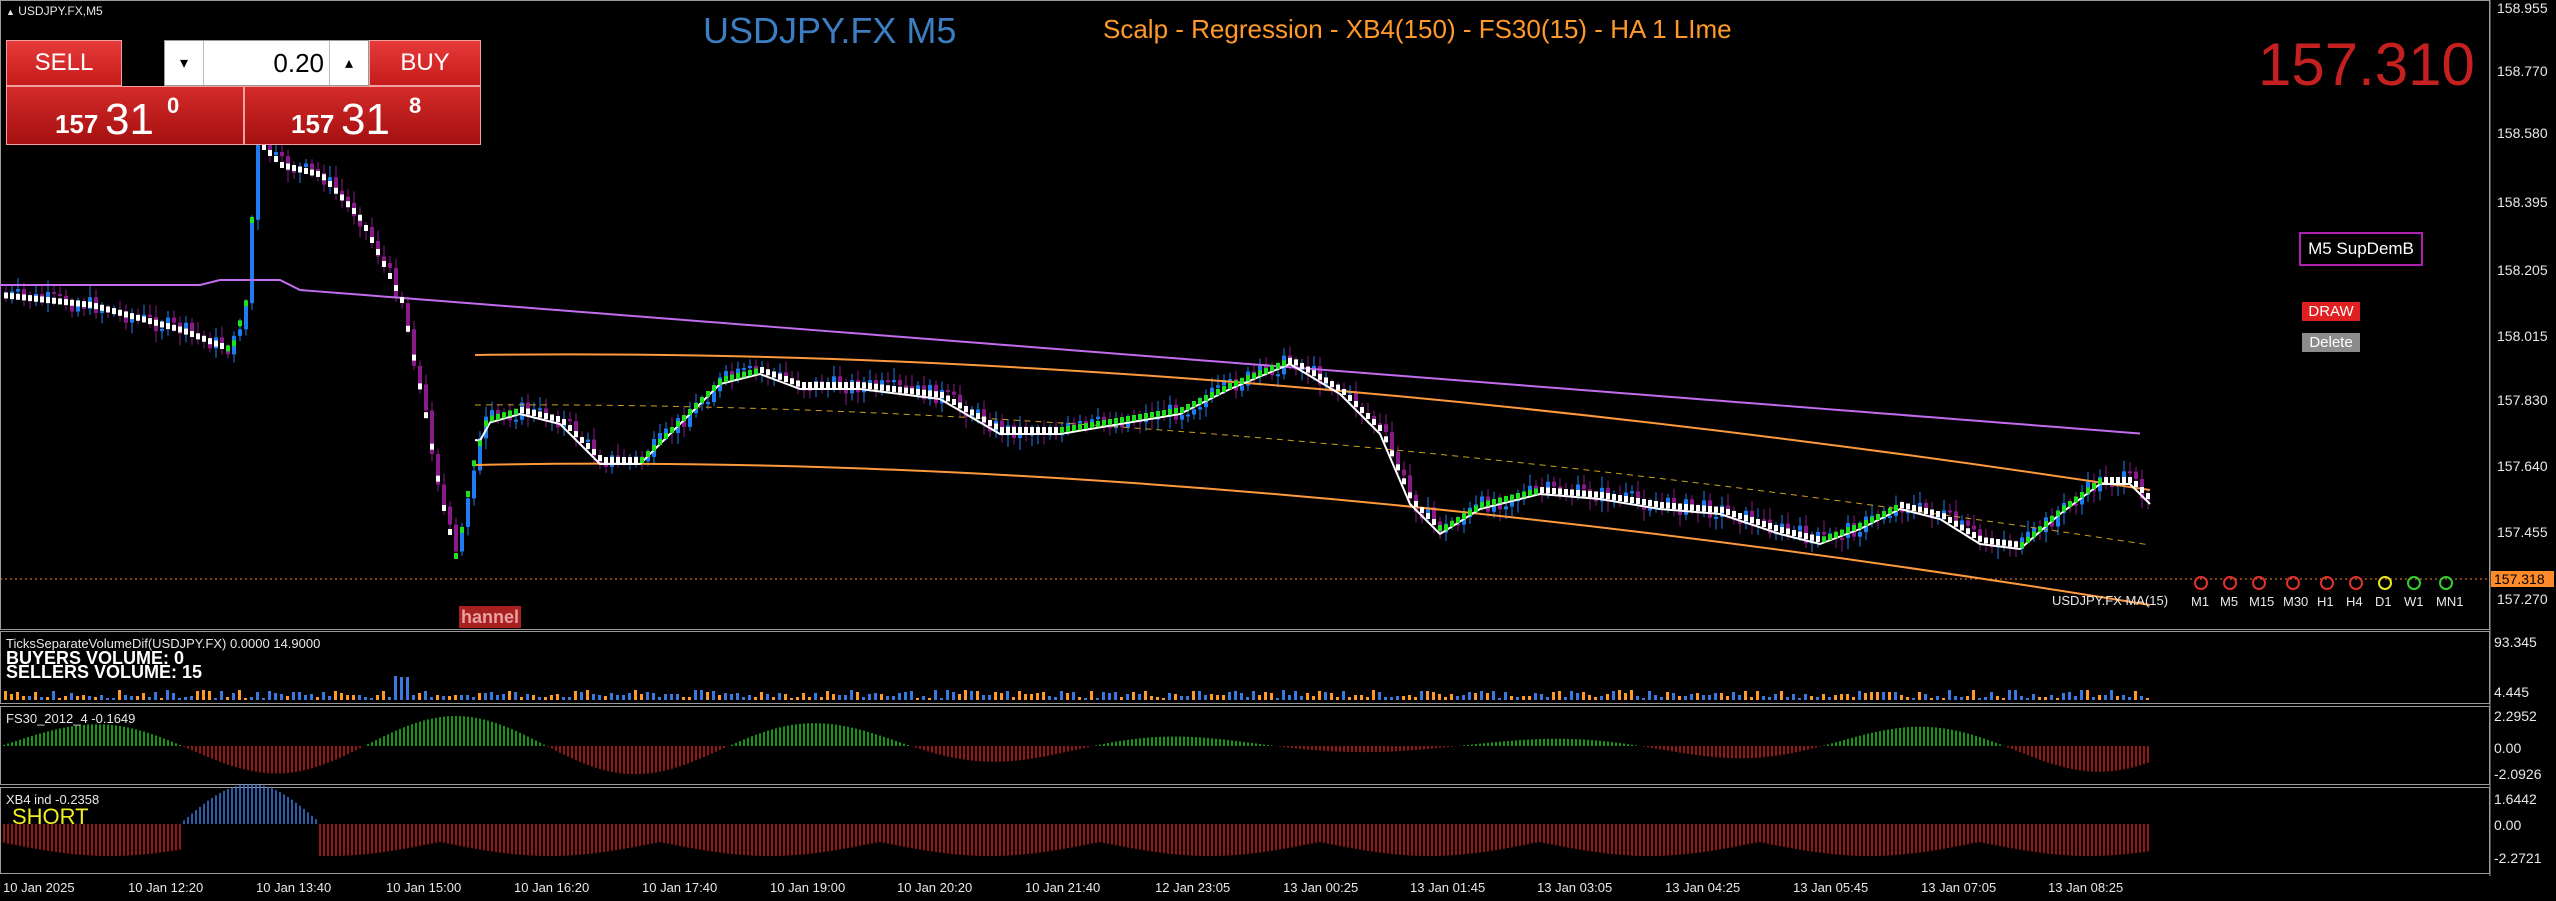 This screenshot has height=901, width=2556. Describe the element at coordinates (2383, 601) in the screenshot. I see `timeframe-d1-label: D1` at that location.